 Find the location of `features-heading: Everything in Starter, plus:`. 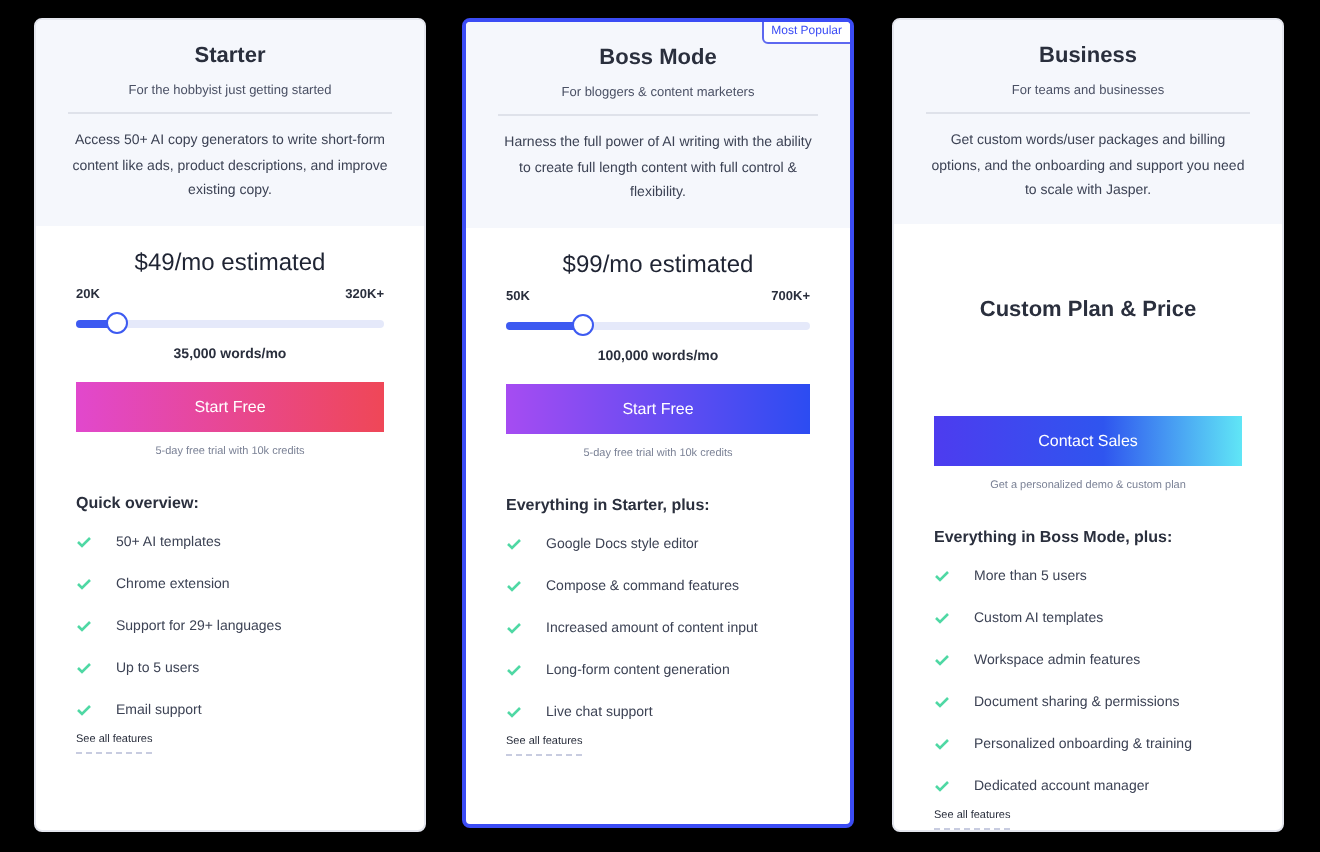

features-heading: Everything in Starter, plus: is located at coordinates (609, 505).